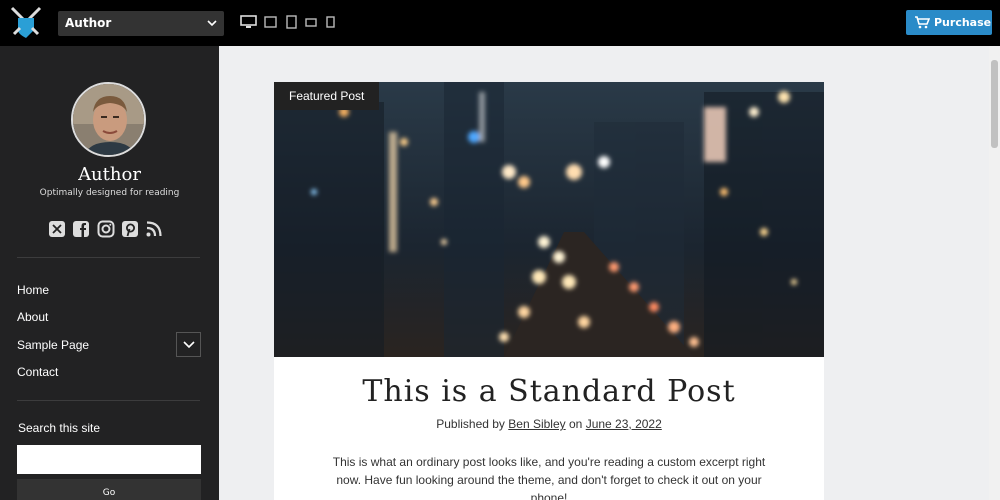  I want to click on purchase-button: Purchase, so click(949, 22).